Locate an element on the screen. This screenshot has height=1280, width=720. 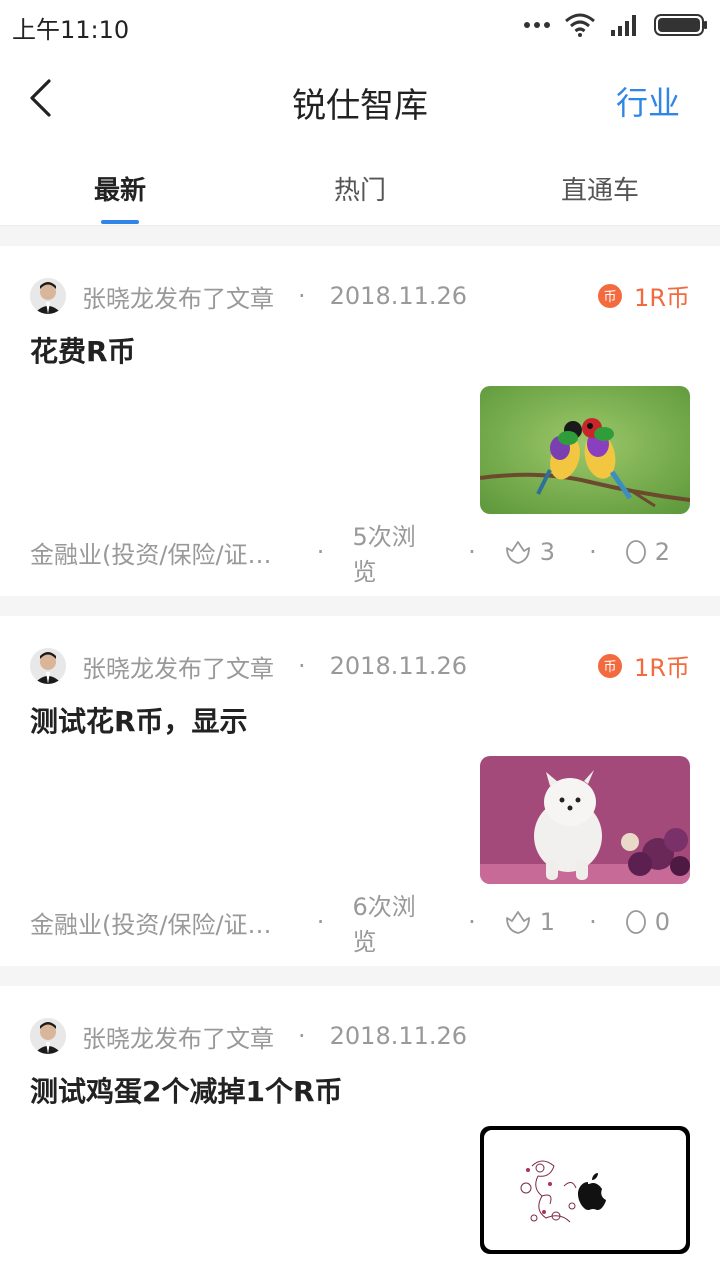
view-count: 6次浏览 is located at coordinates (384, 924).